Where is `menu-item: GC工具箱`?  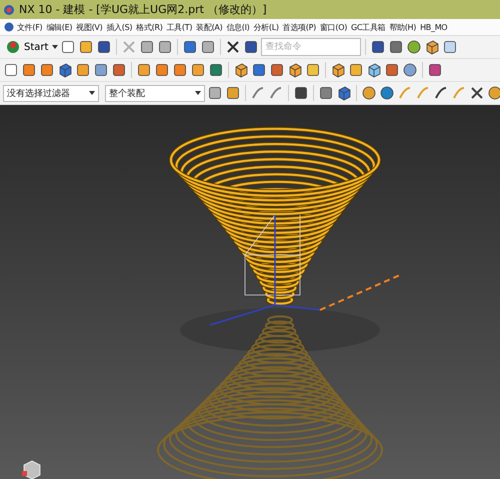
menu-item: GC工具箱 is located at coordinates (368, 27).